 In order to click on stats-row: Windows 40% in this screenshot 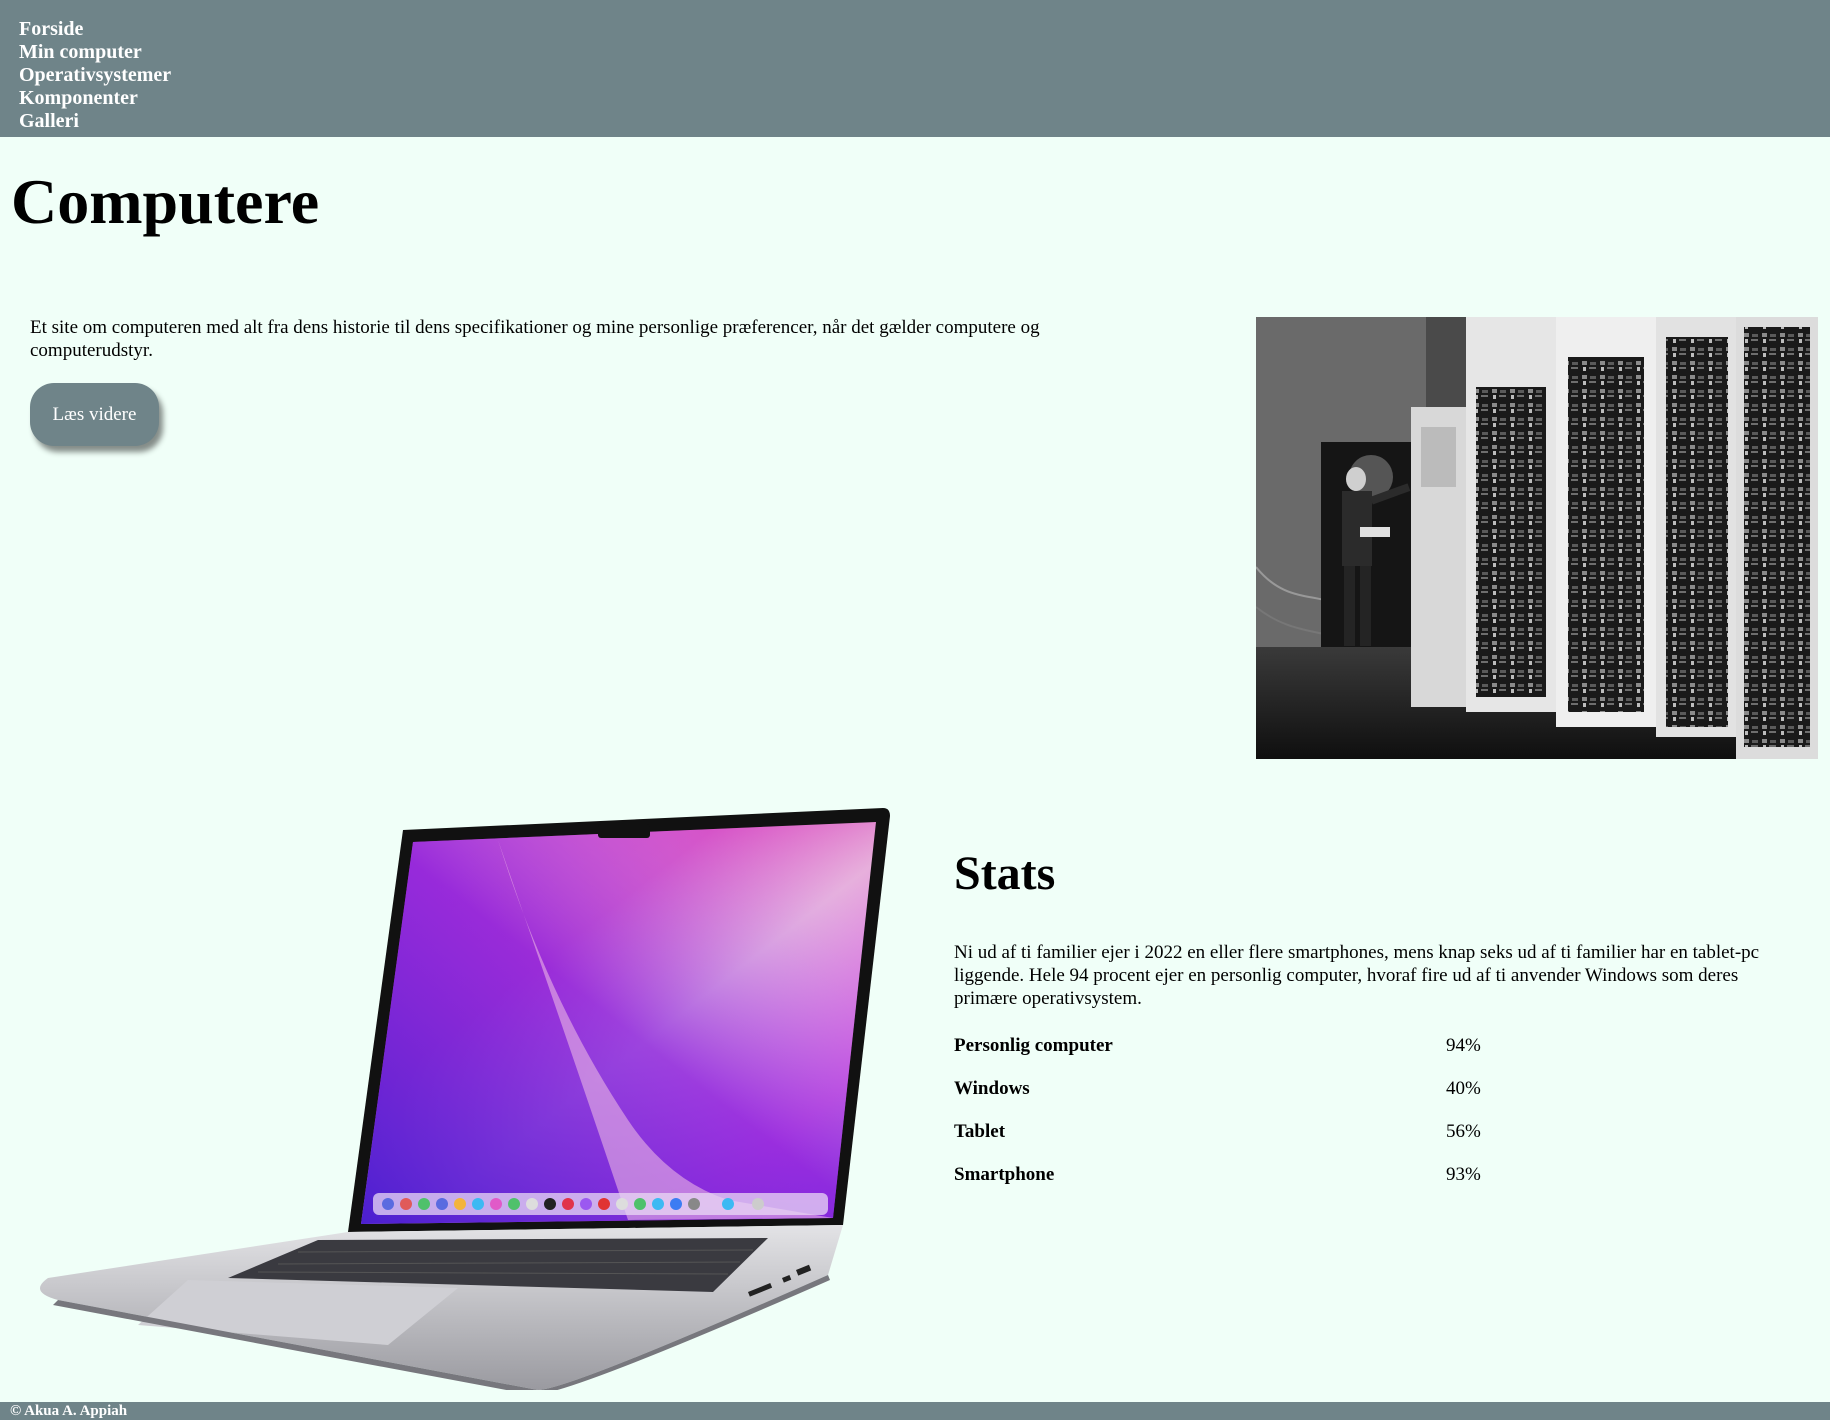, I will do `click(1217, 1088)`.